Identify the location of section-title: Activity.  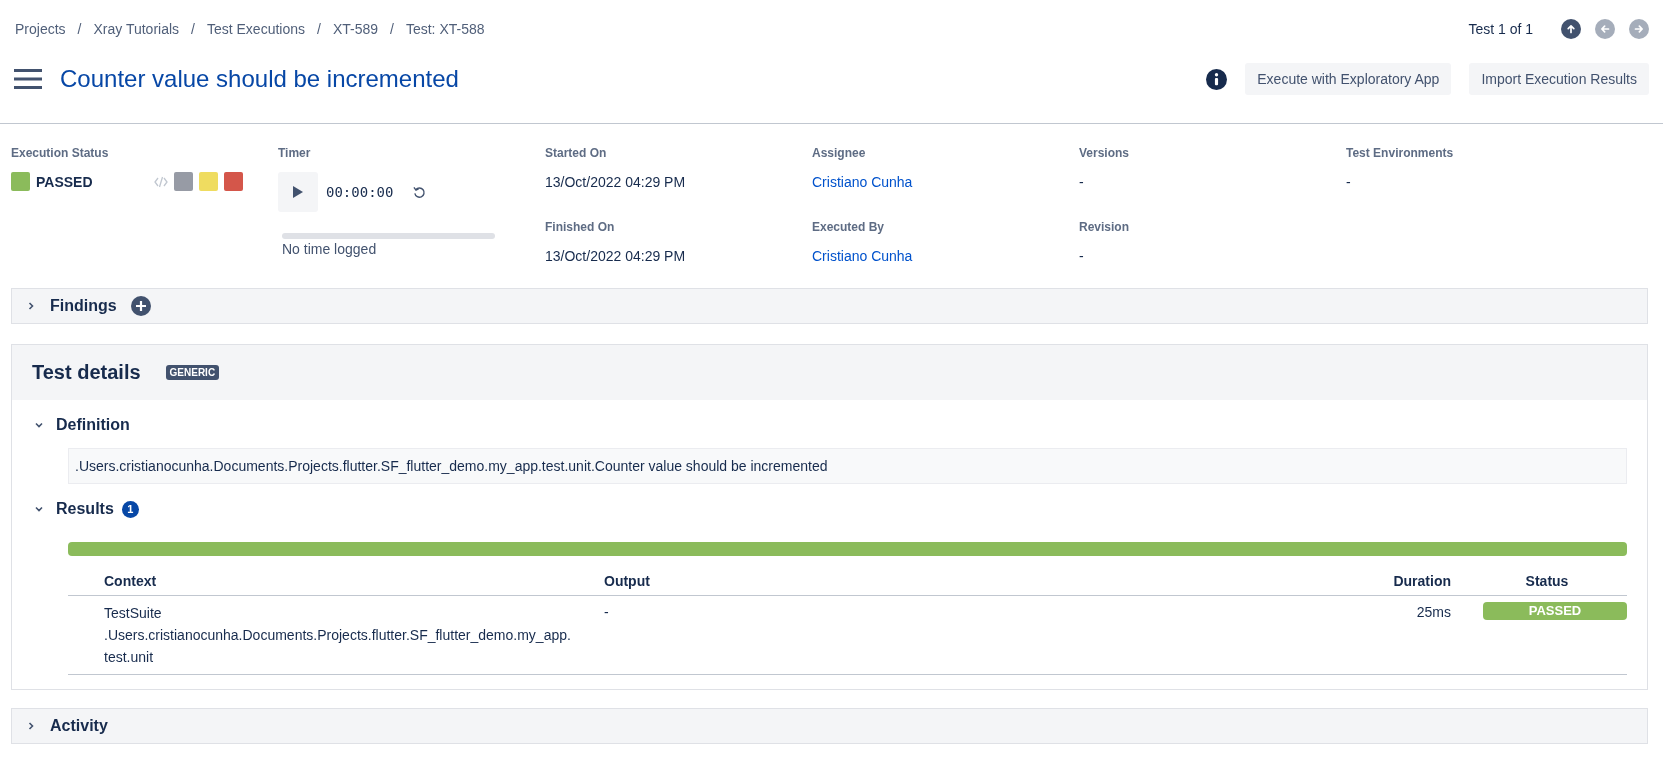
(79, 726).